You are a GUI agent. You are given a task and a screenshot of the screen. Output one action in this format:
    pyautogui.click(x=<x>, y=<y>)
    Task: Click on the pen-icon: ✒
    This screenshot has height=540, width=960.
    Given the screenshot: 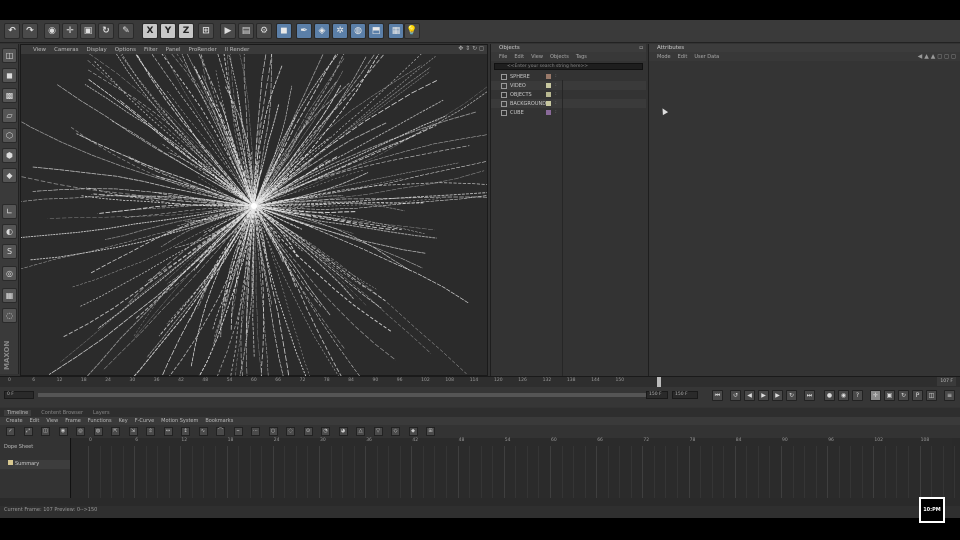 What is the action you would take?
    pyautogui.click(x=304, y=31)
    